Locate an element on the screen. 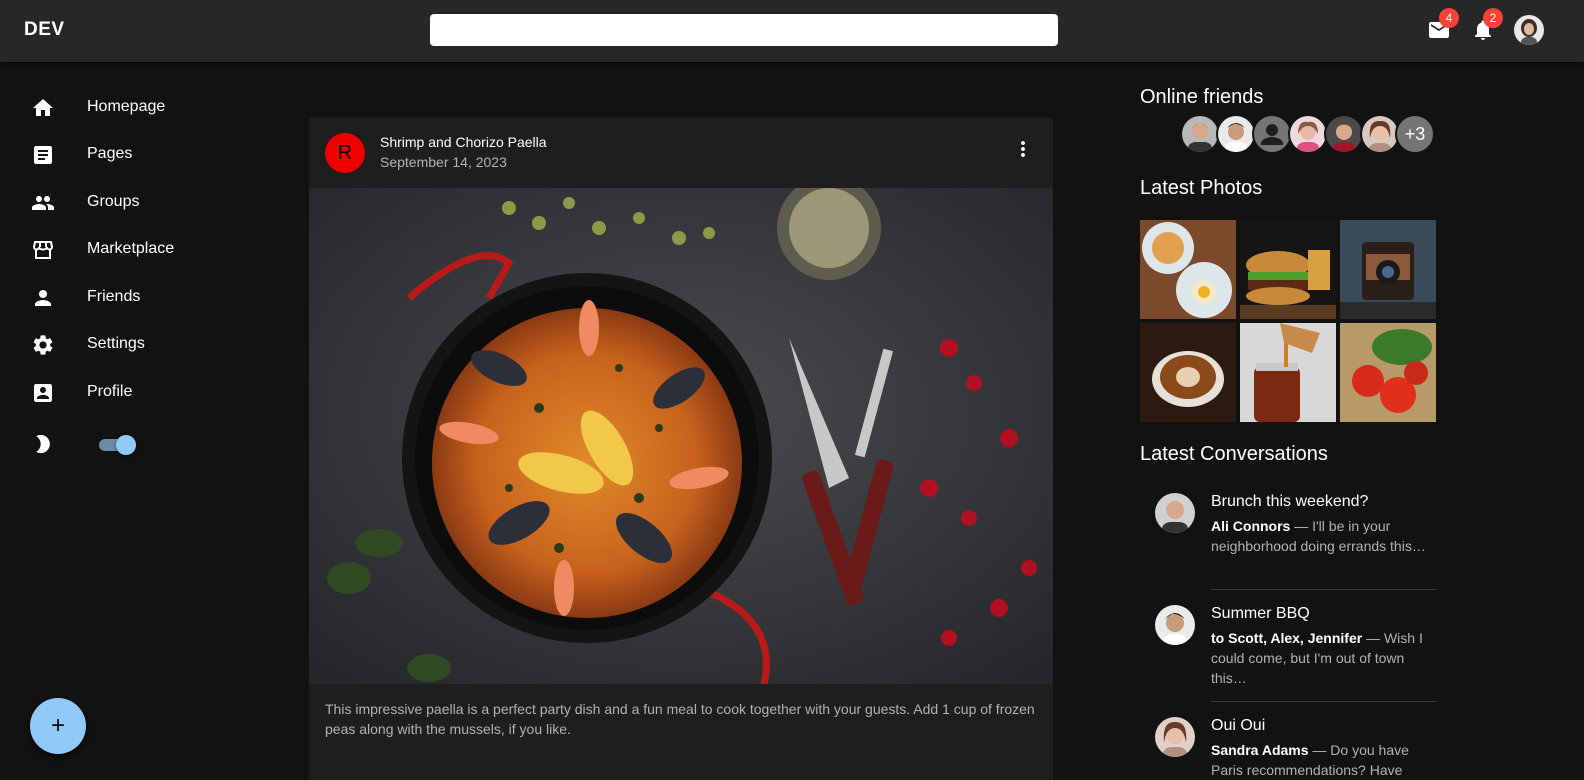 The width and height of the screenshot is (1584, 780). sidebar-item-settings: Settings is located at coordinates (120, 345).